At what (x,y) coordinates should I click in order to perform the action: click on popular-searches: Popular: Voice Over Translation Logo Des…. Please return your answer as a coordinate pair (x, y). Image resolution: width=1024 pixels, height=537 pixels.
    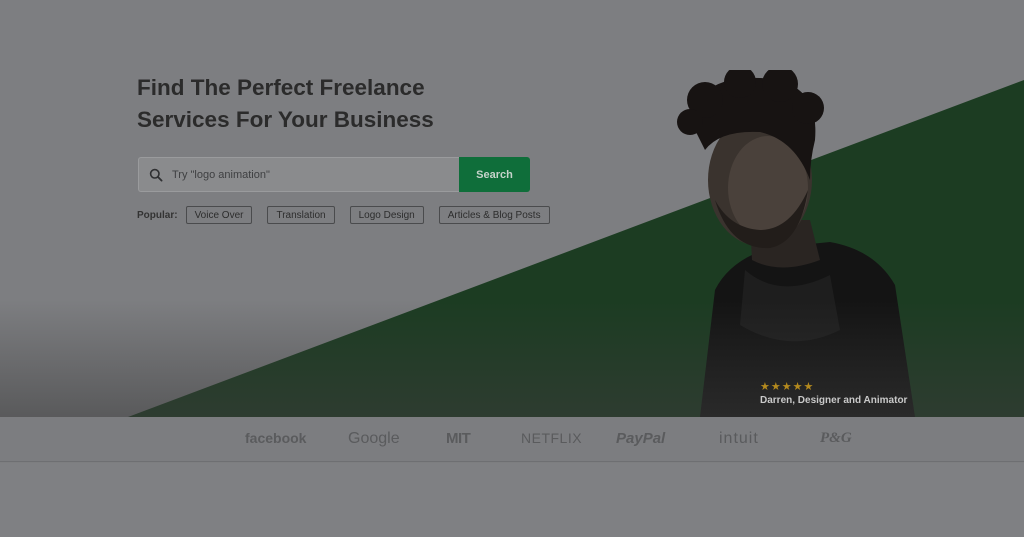
    Looking at the image, I should click on (351, 215).